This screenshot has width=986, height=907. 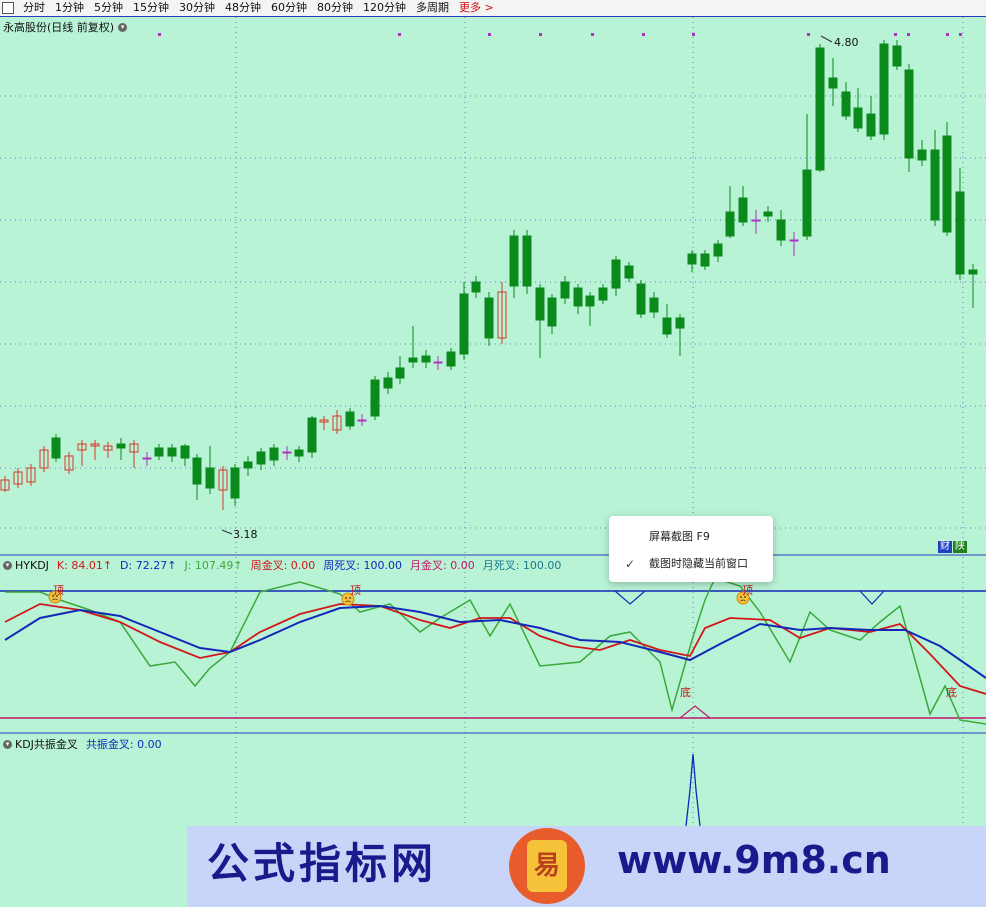 What do you see at coordinates (123, 27) in the screenshot?
I see `dropdown-circle-icon: ▾` at bounding box center [123, 27].